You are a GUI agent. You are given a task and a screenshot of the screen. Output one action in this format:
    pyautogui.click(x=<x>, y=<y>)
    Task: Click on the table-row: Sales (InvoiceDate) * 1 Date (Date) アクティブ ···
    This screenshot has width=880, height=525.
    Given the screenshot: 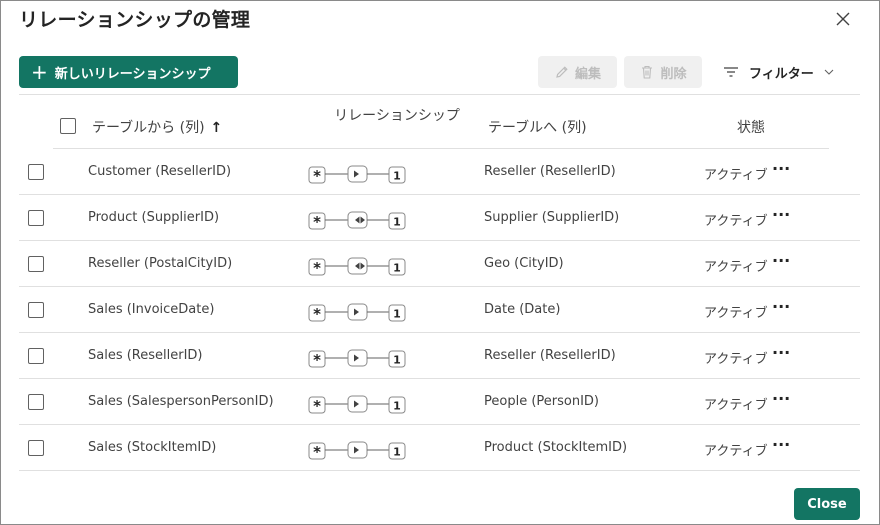 What is the action you would take?
    pyautogui.click(x=439, y=310)
    